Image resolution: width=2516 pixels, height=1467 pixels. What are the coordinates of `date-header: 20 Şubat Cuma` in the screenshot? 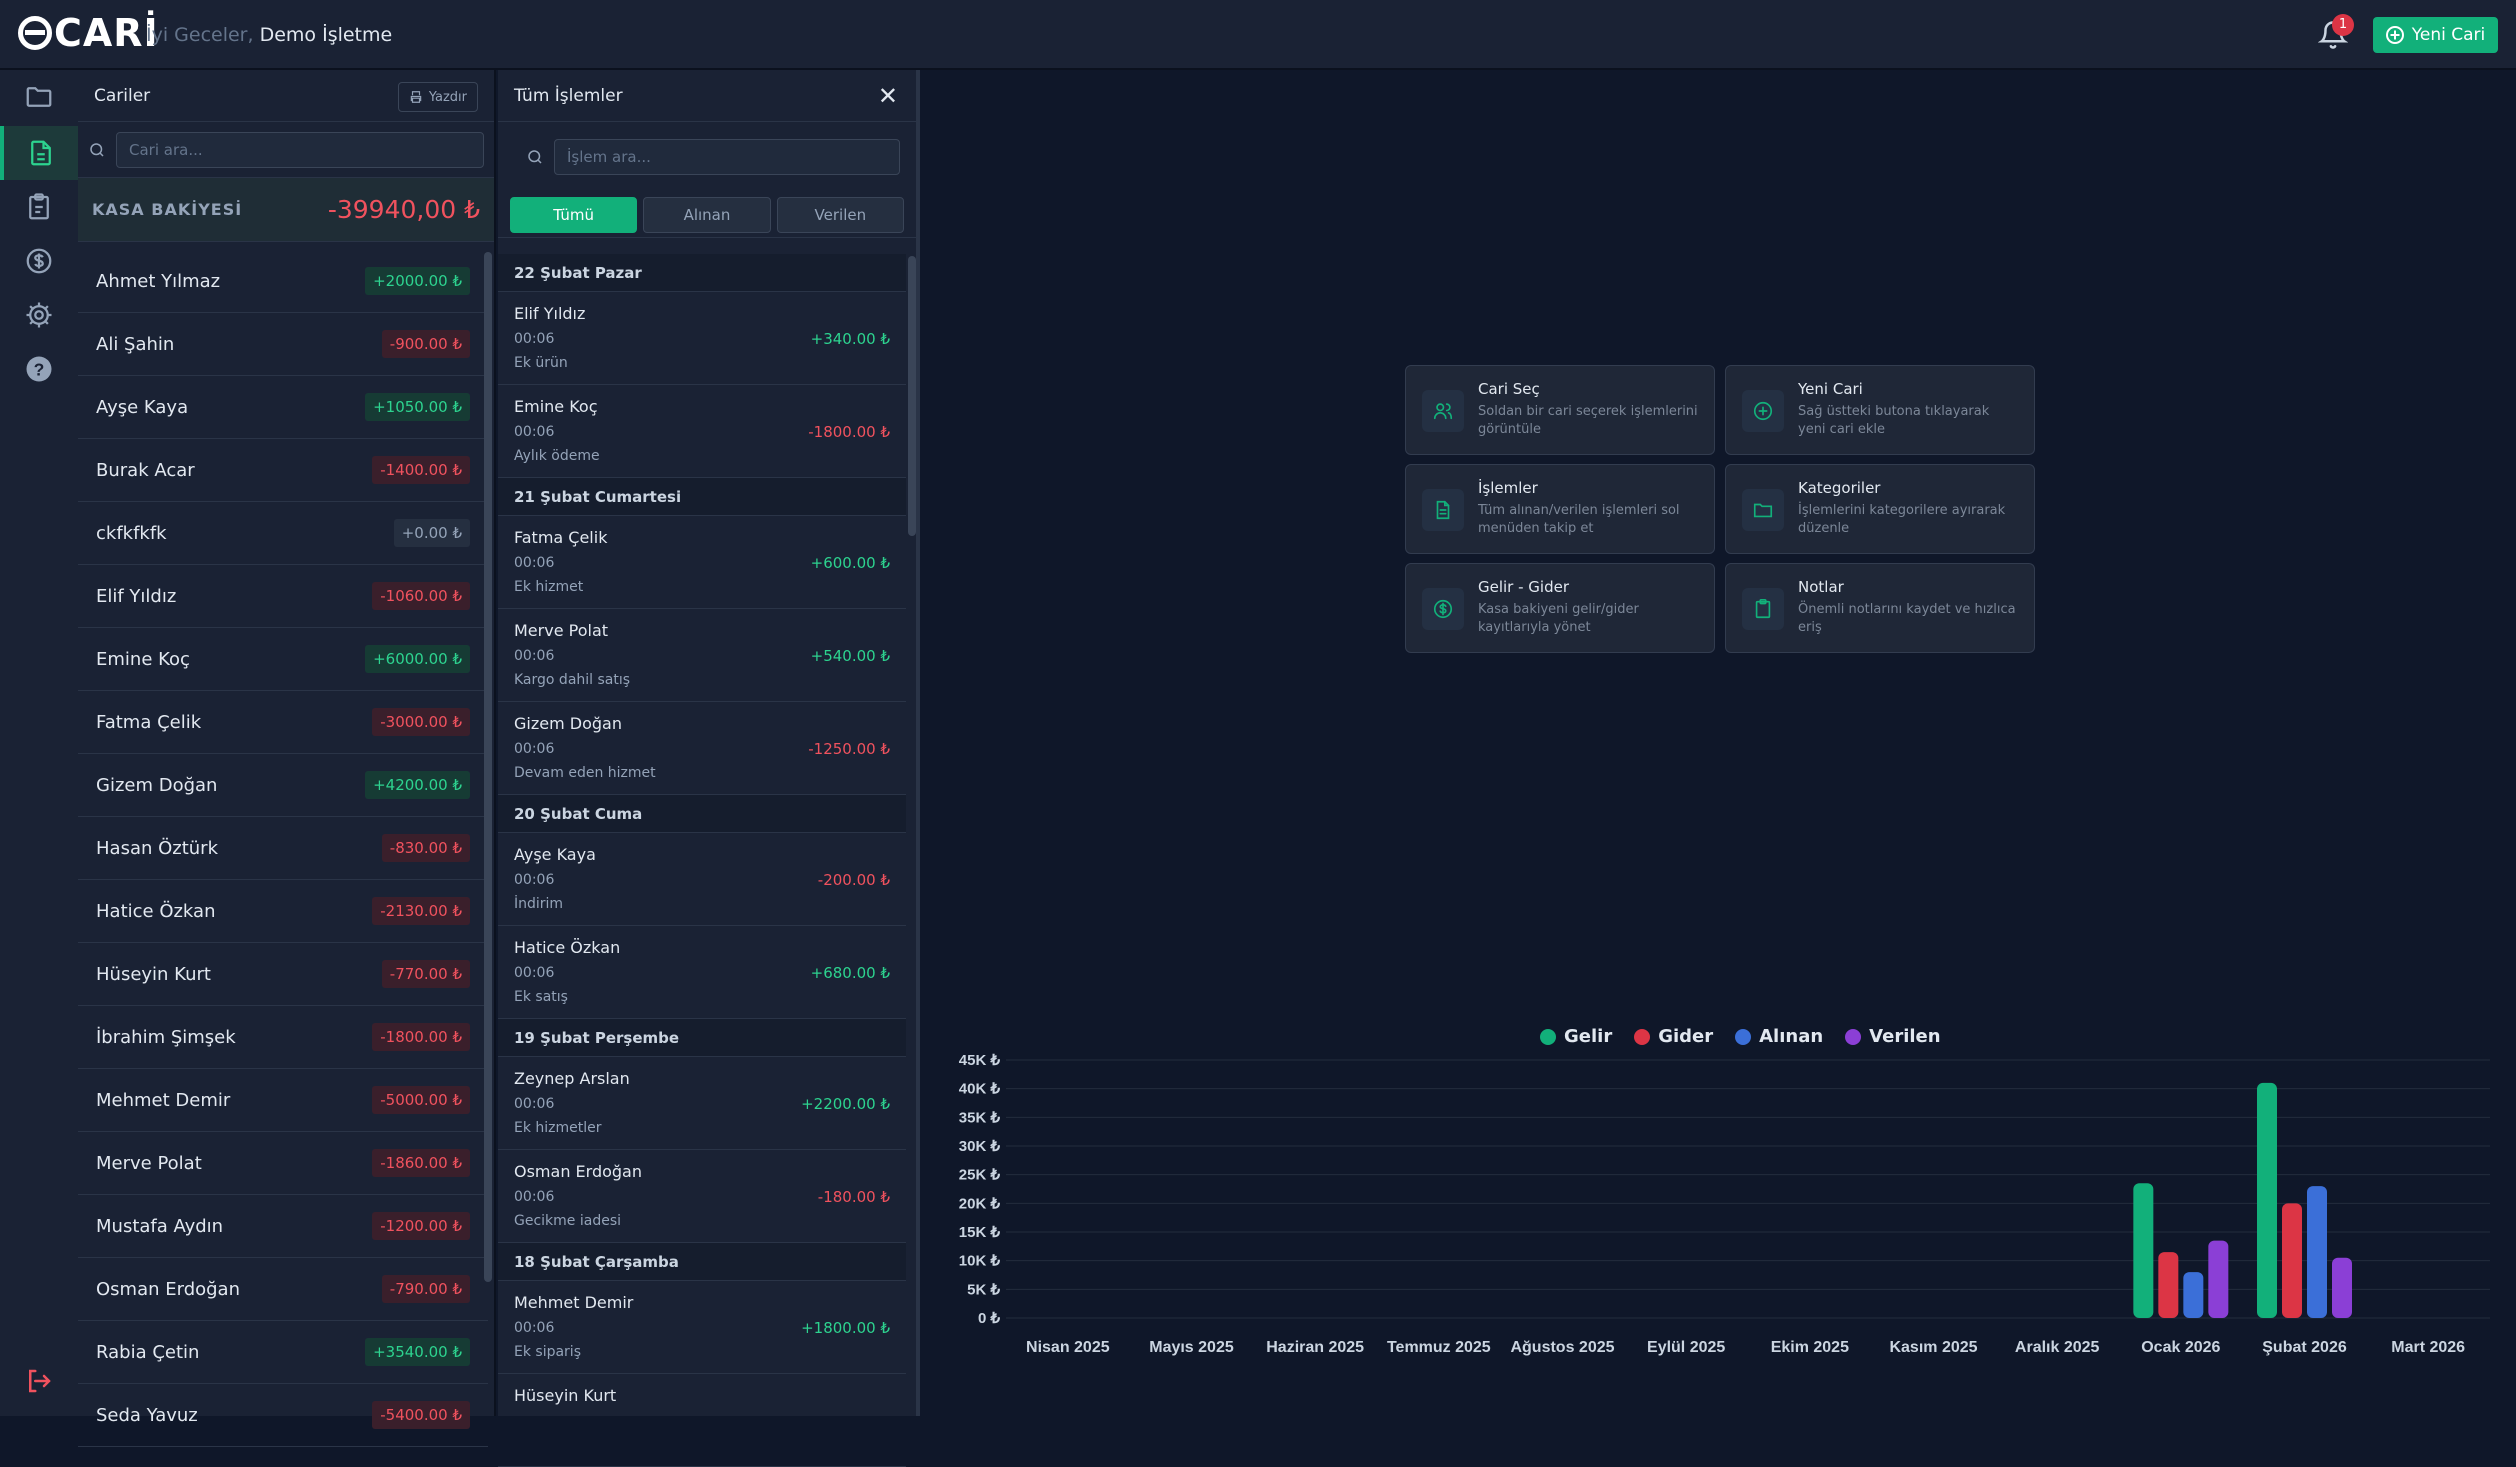 It's located at (702, 814).